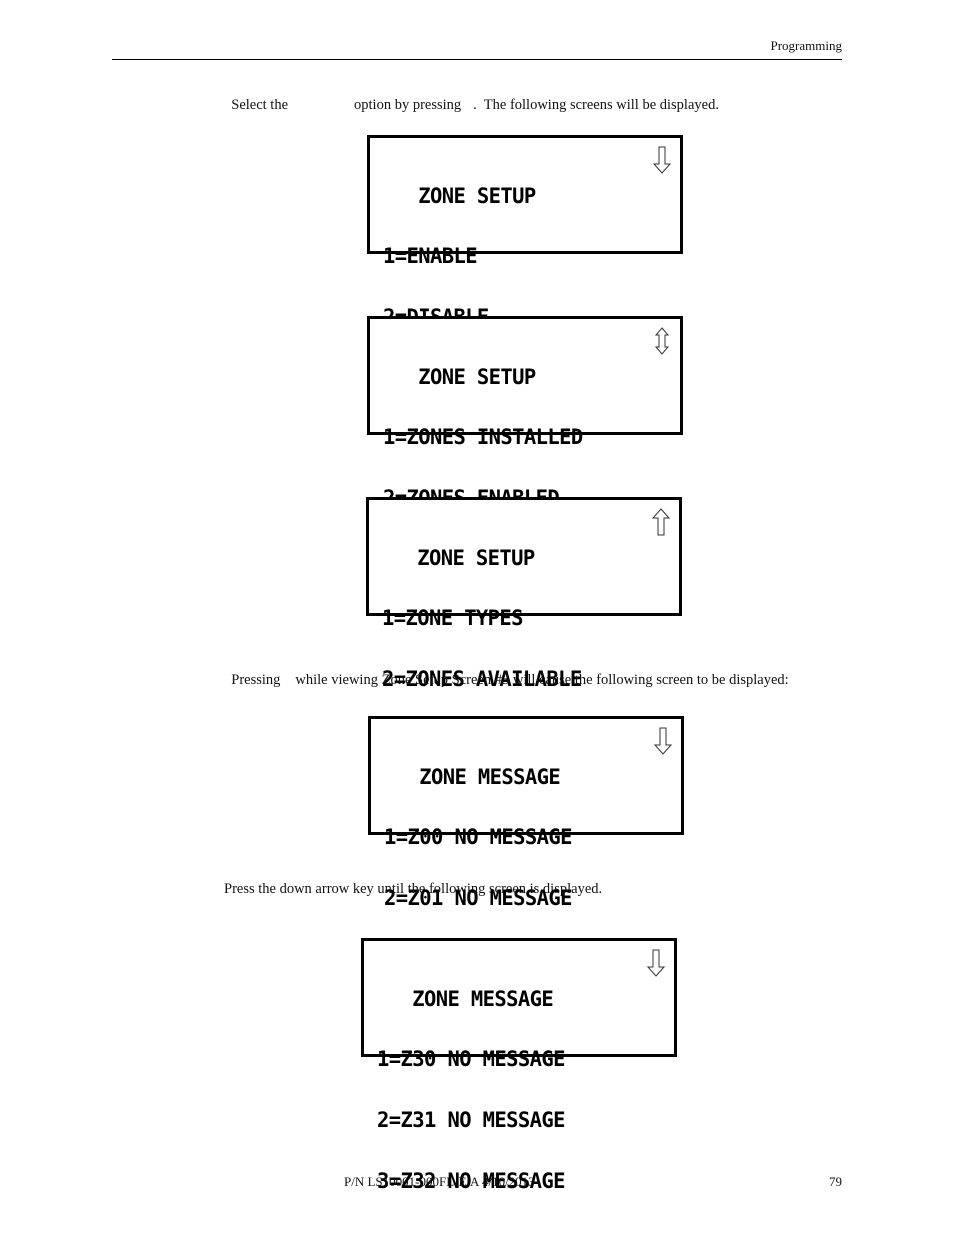  I want to click on section-title: Programming, so click(806, 45).